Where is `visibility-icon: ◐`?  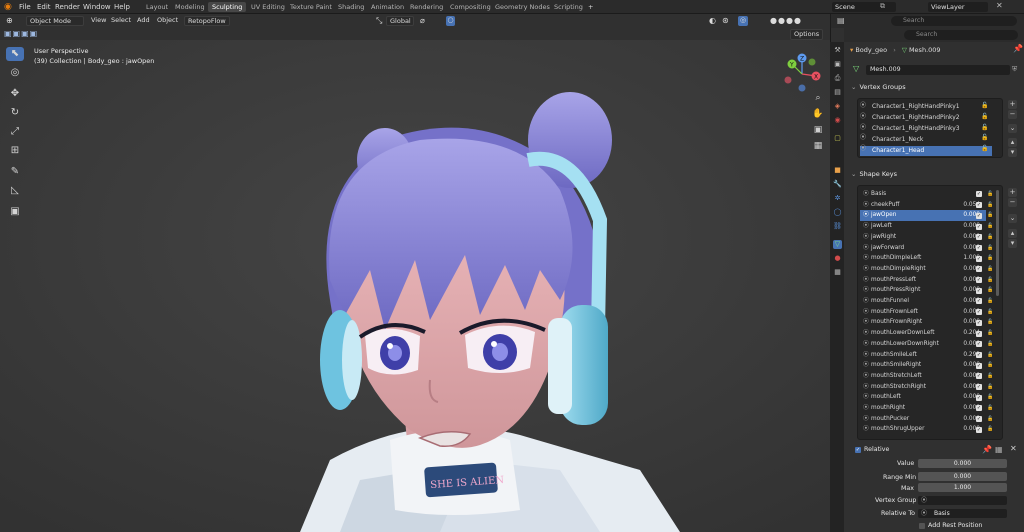
visibility-icon: ◐ is located at coordinates (712, 21).